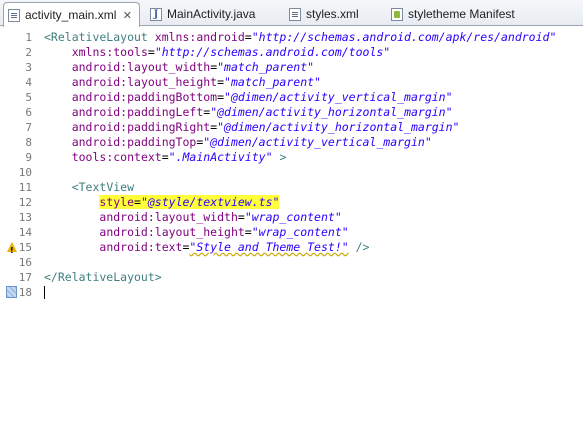 This screenshot has height=447, width=583. I want to click on tab-label: styletheme Manifest, so click(461, 14).